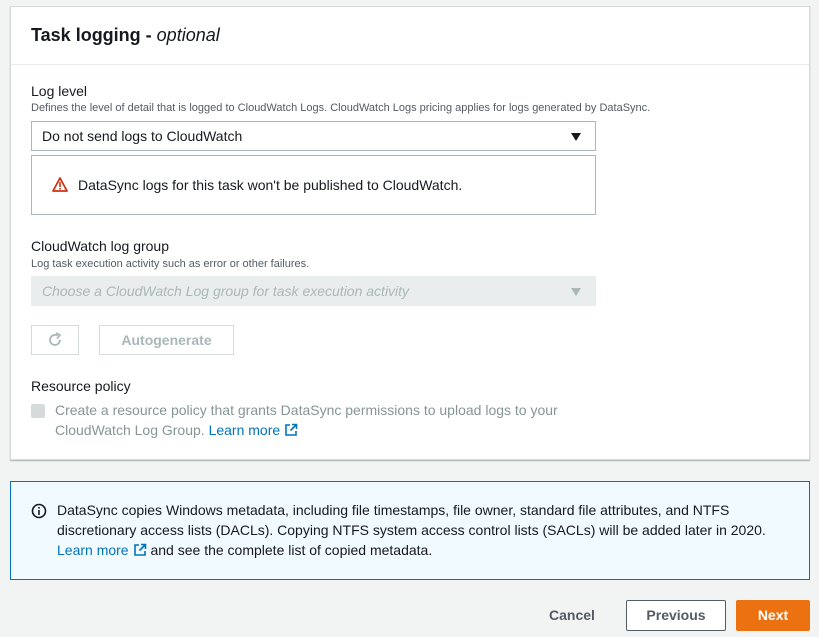 This screenshot has height=637, width=819. Describe the element at coordinates (166, 340) in the screenshot. I see `autogenerate-button: Autogenerate` at that location.